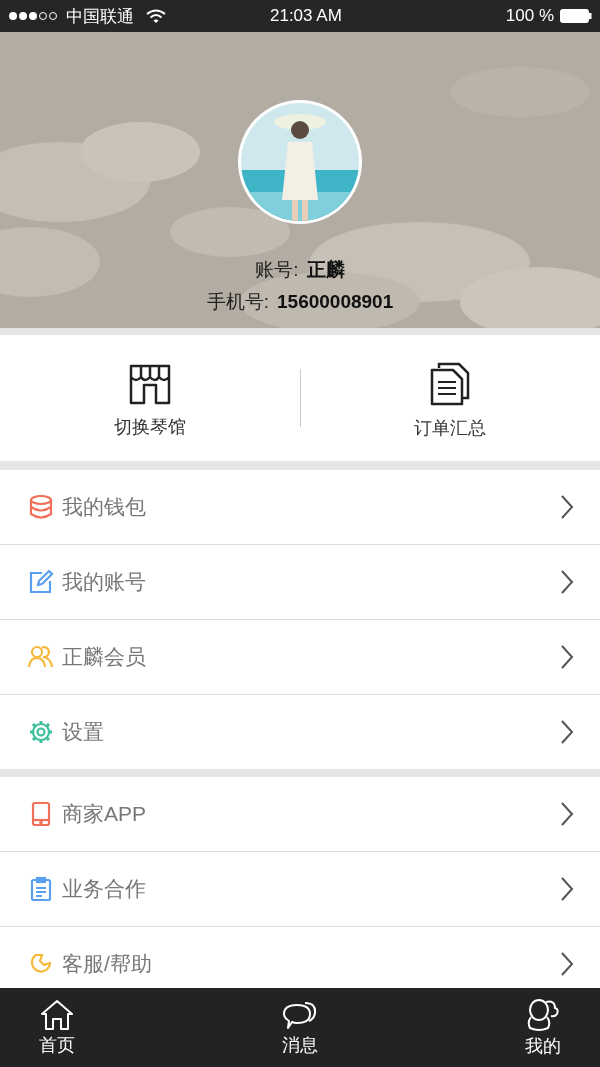 Image resolution: width=600 pixels, height=1067 pixels. I want to click on carrier-name: 中国联通, so click(100, 16).